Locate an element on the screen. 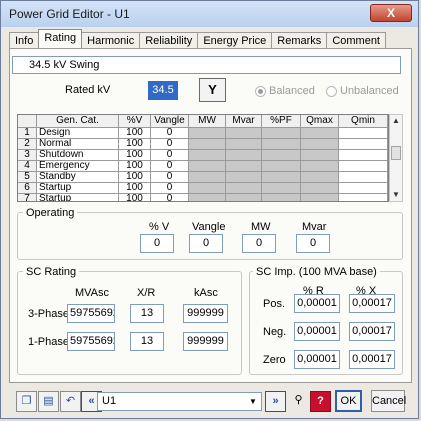 Image resolution: width=421 pixels, height=421 pixels. one-phase-kasc-field: 999999 is located at coordinates (205, 341).